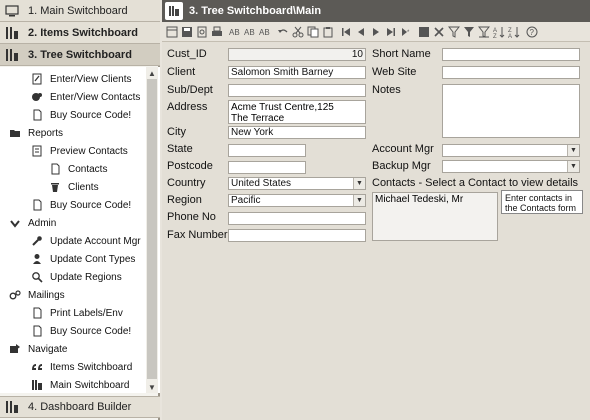 The height and width of the screenshot is (420, 590). What do you see at coordinates (539, 198) in the screenshot?
I see `tooltip-line-1: Enter contacts in` at bounding box center [539, 198].